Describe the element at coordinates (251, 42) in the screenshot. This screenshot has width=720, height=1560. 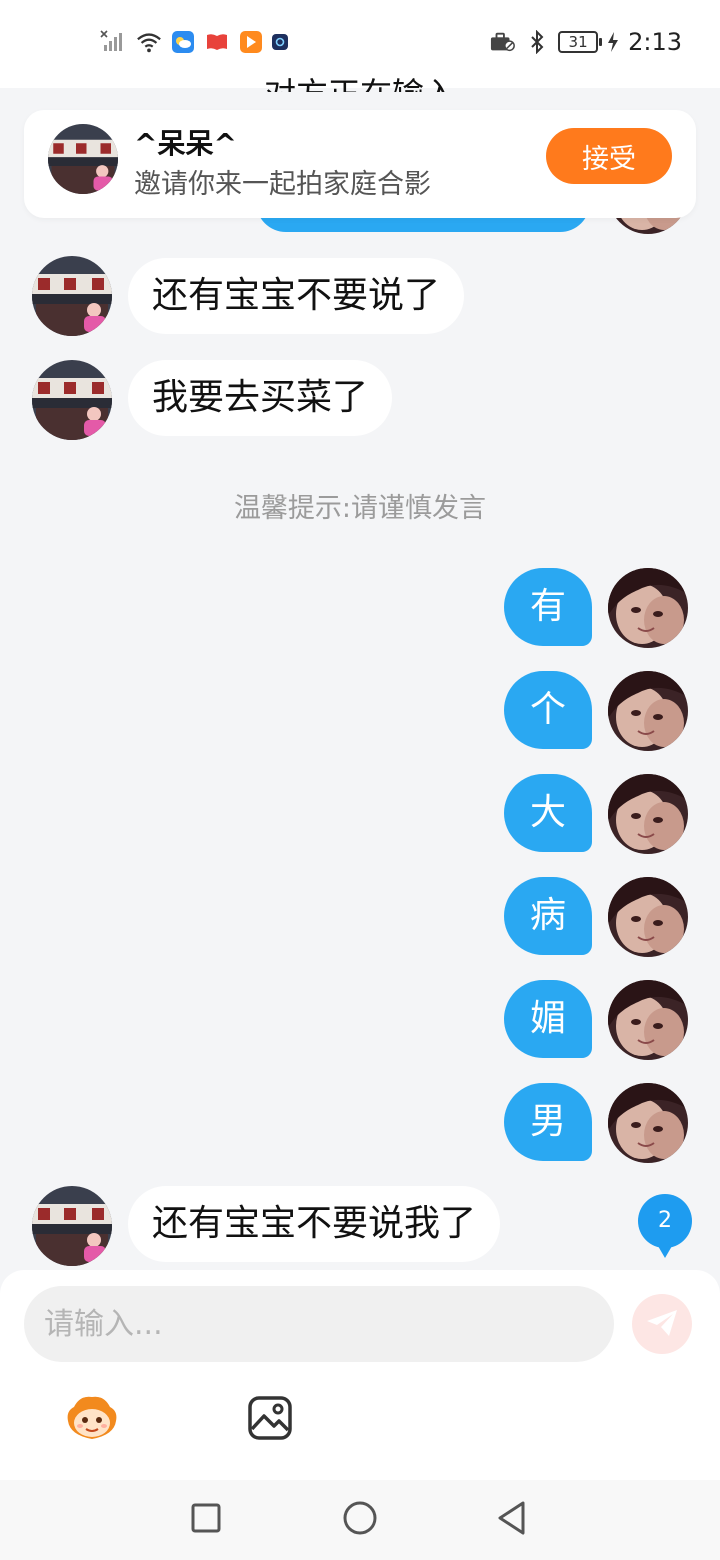
I see `video-app-icon` at that location.